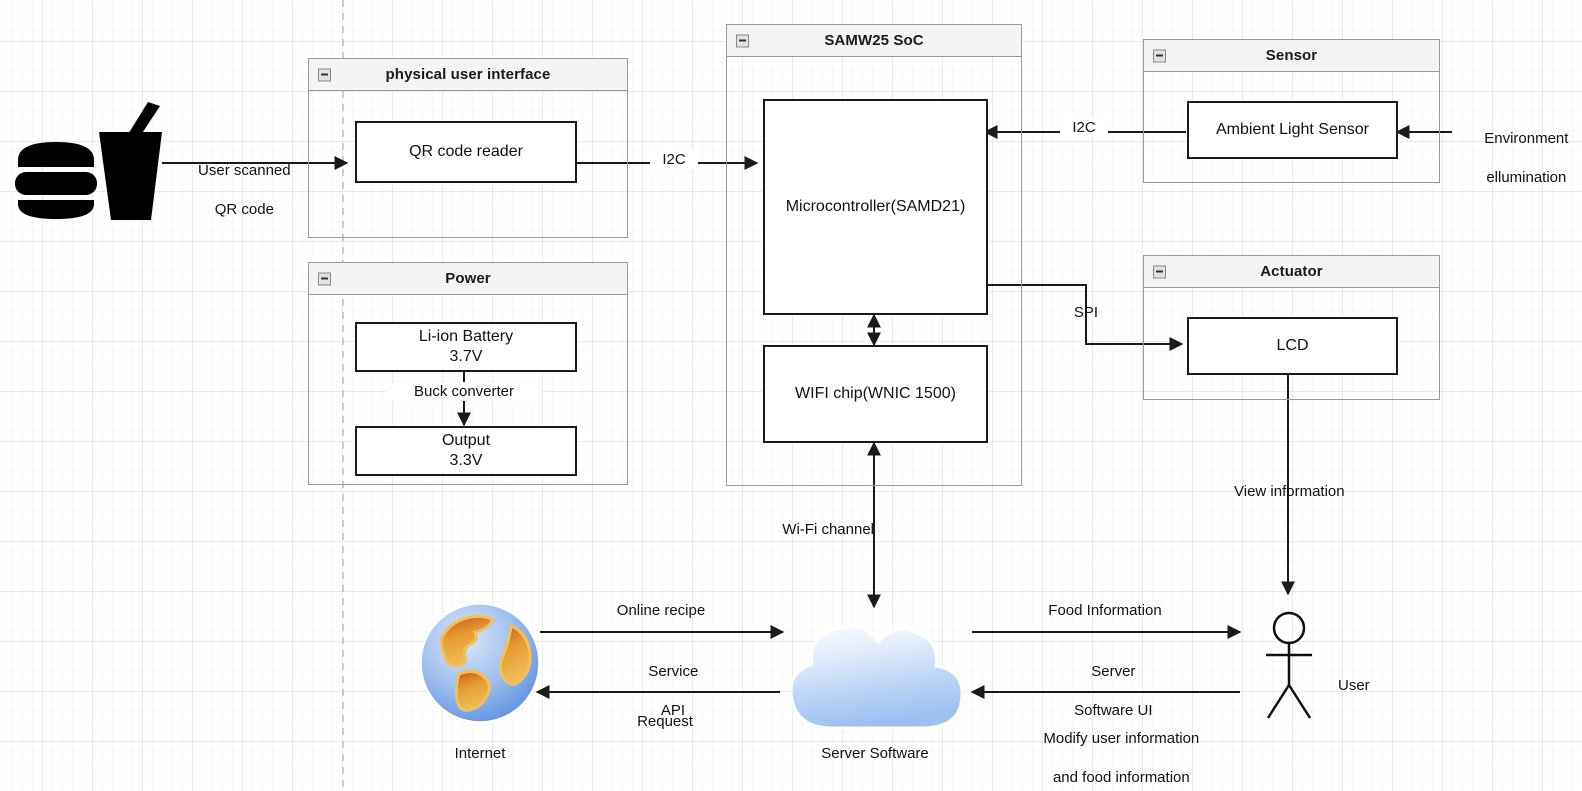 This screenshot has width=1582, height=791. I want to click on group-body: Ambient Light Sensor, so click(1291, 127).